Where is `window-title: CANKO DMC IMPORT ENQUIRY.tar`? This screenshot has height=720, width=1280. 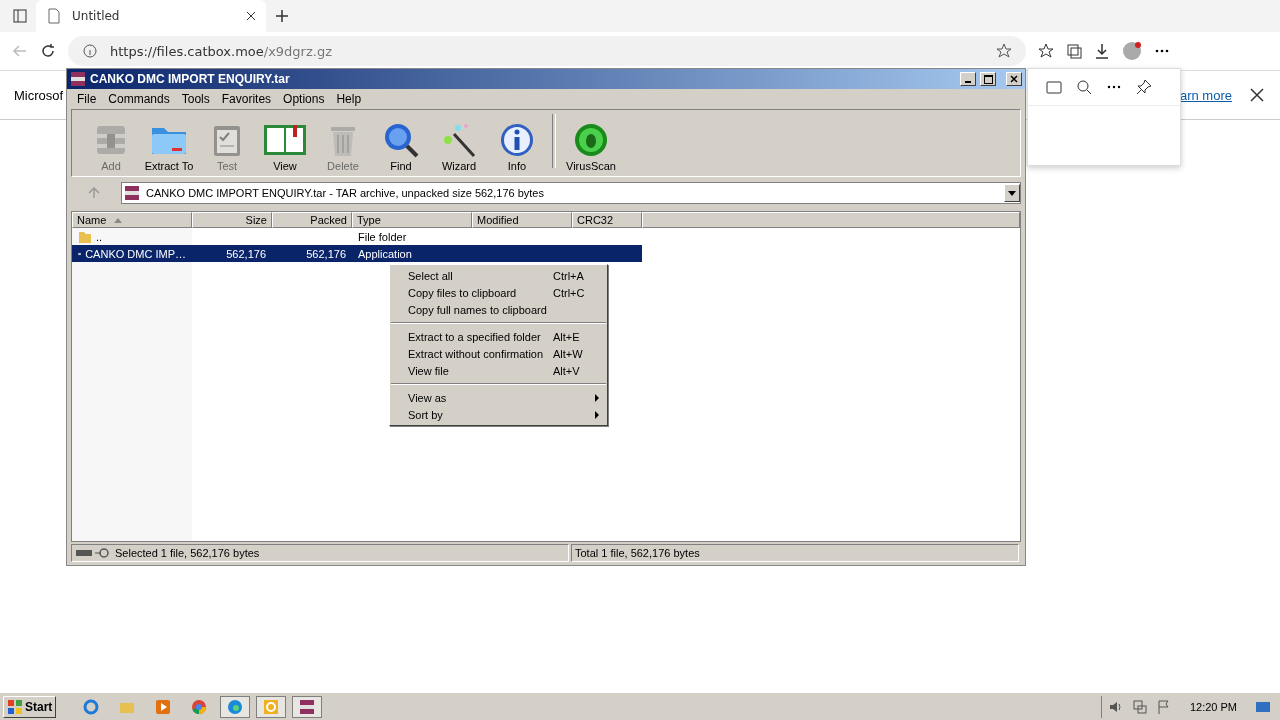
window-title: CANKO DMC IMPORT ENQUIRY.tar is located at coordinates (190, 79).